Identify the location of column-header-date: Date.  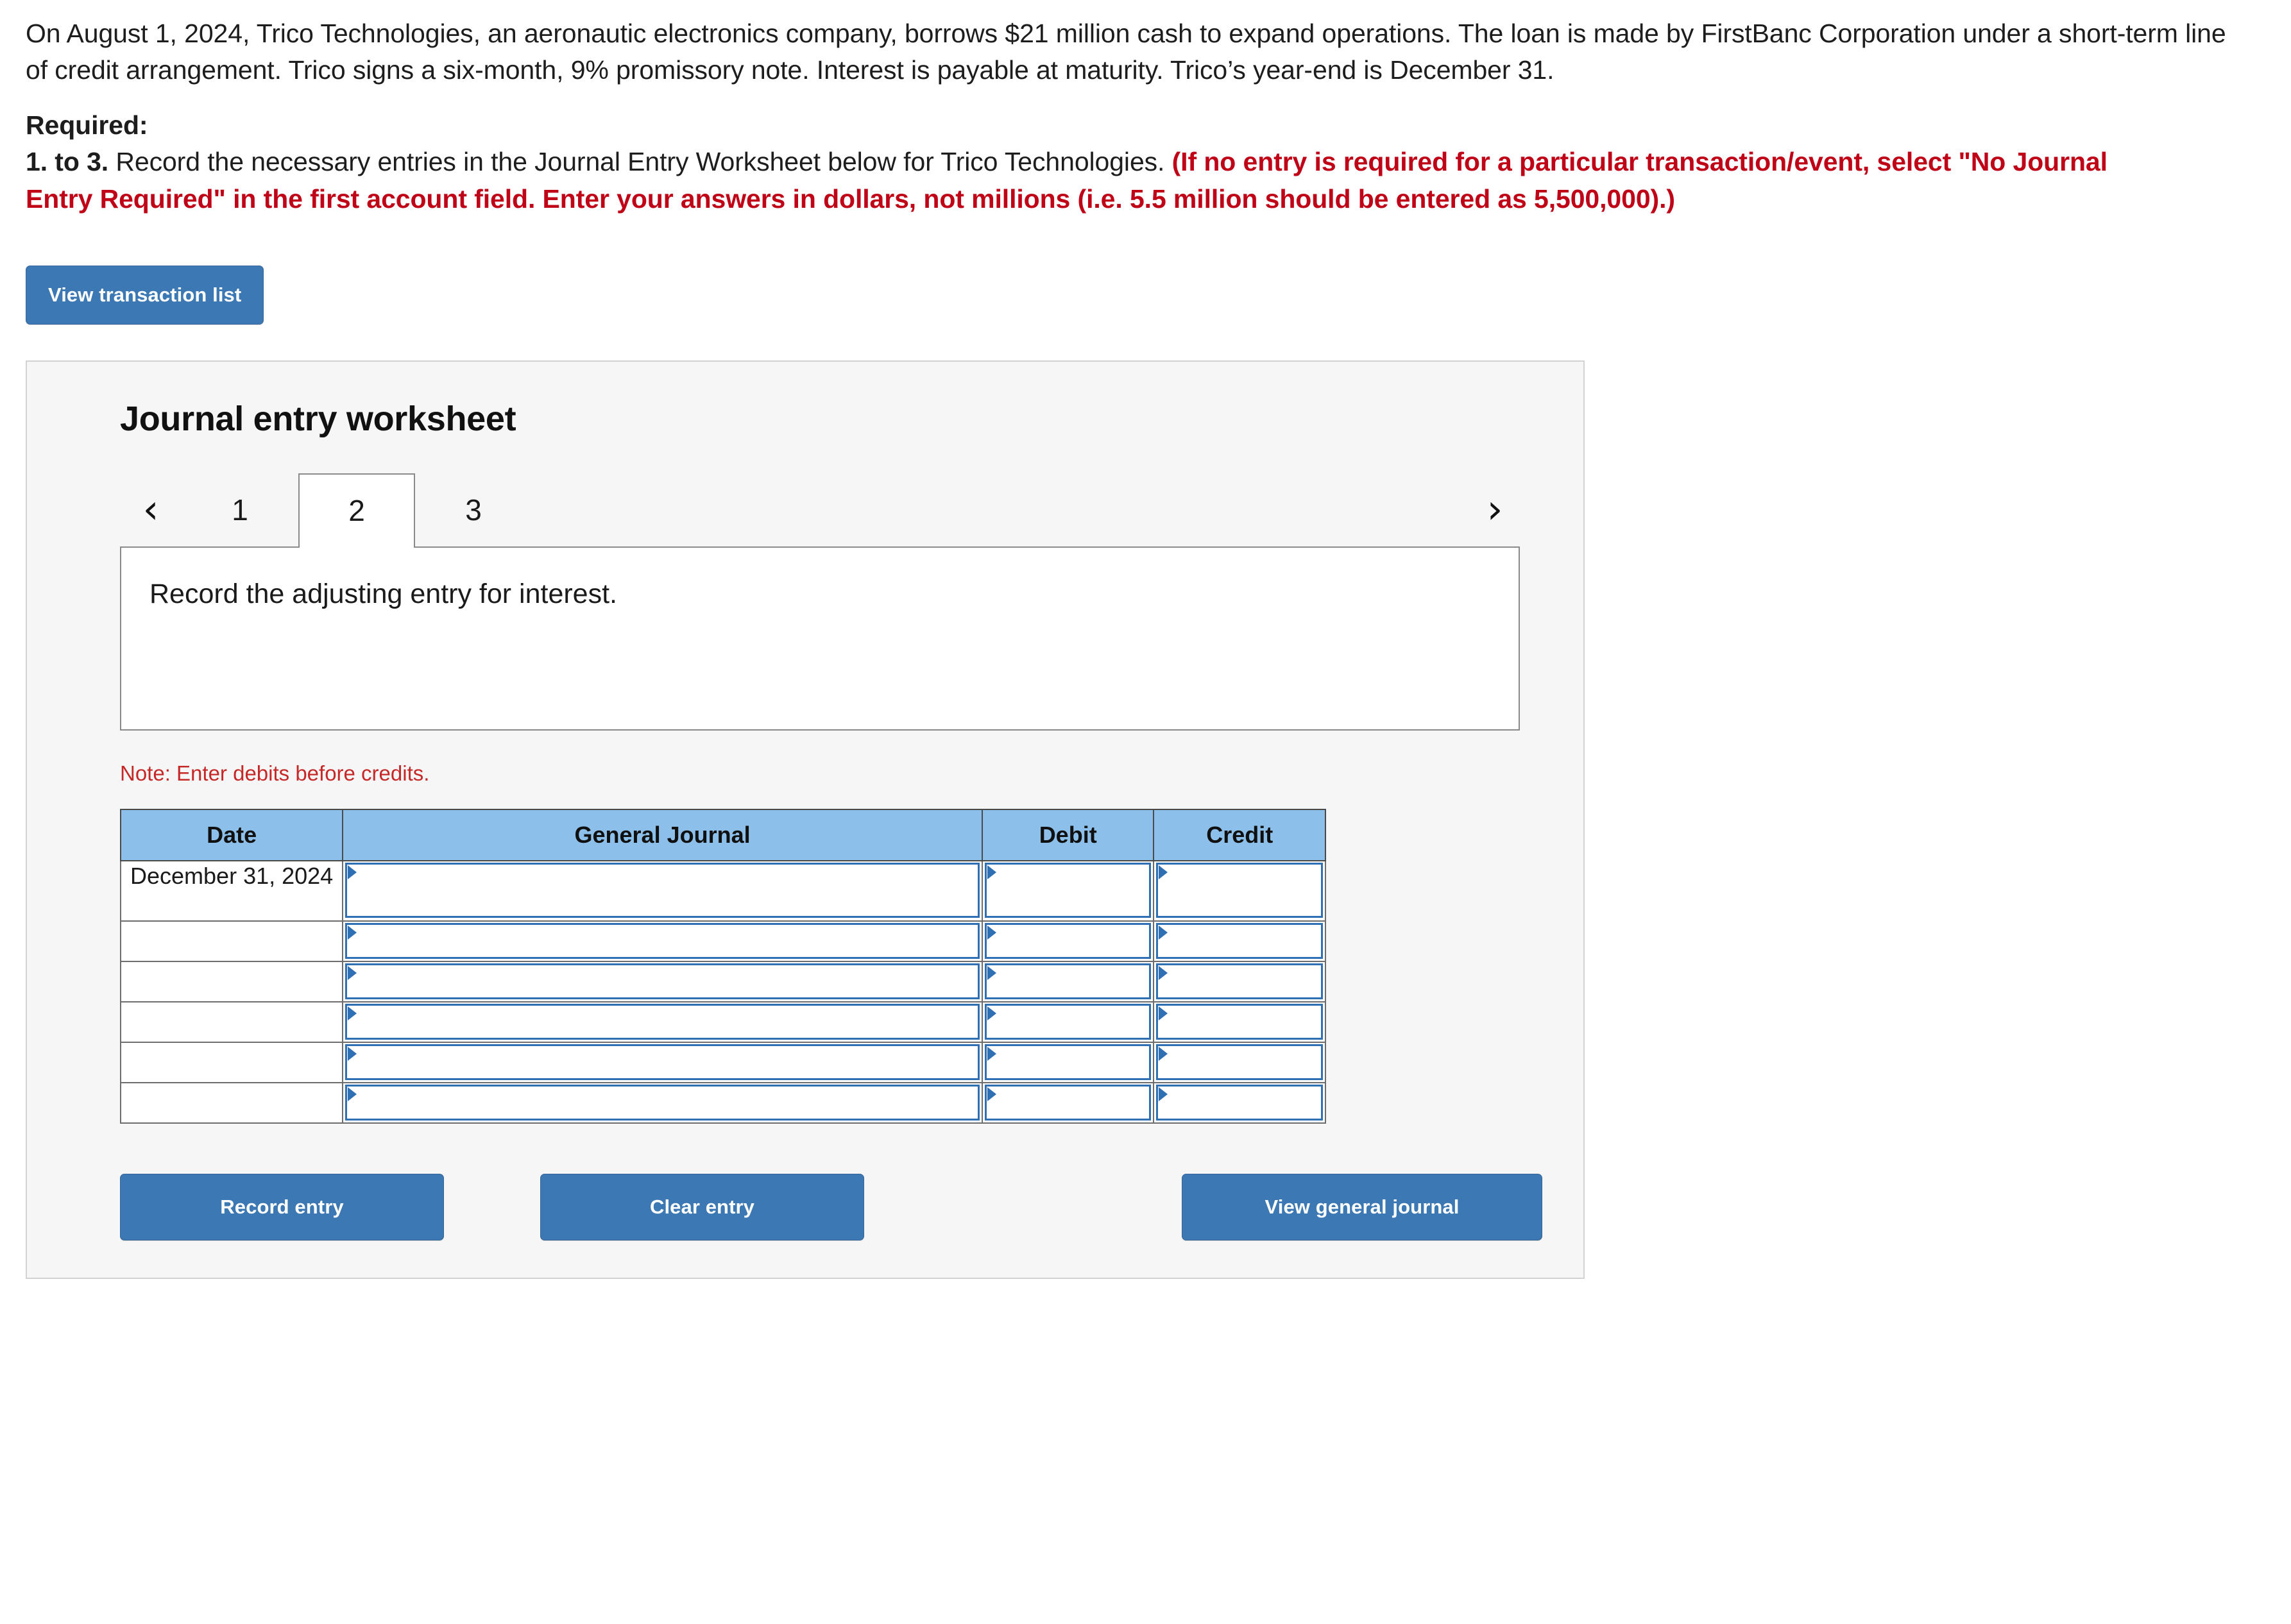
(232, 834).